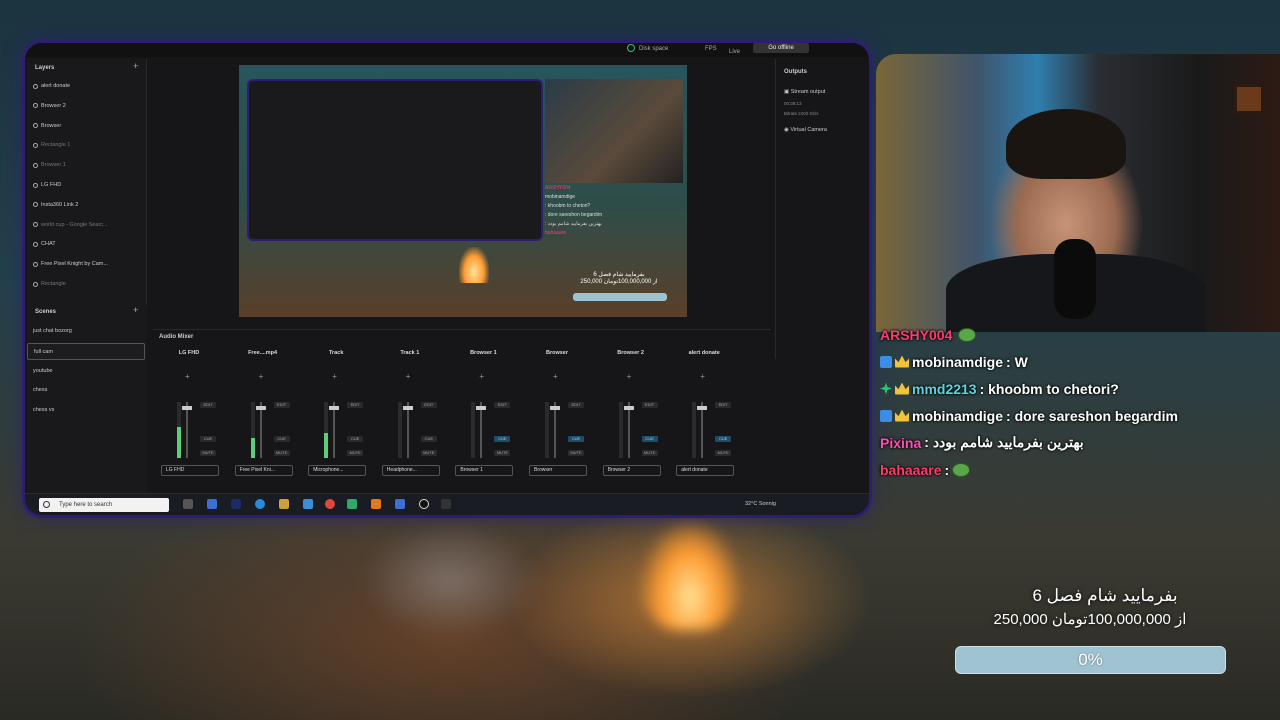 This screenshot has height=720, width=1280. Describe the element at coordinates (88, 106) in the screenshot. I see `layer-item: Browser 2` at that location.